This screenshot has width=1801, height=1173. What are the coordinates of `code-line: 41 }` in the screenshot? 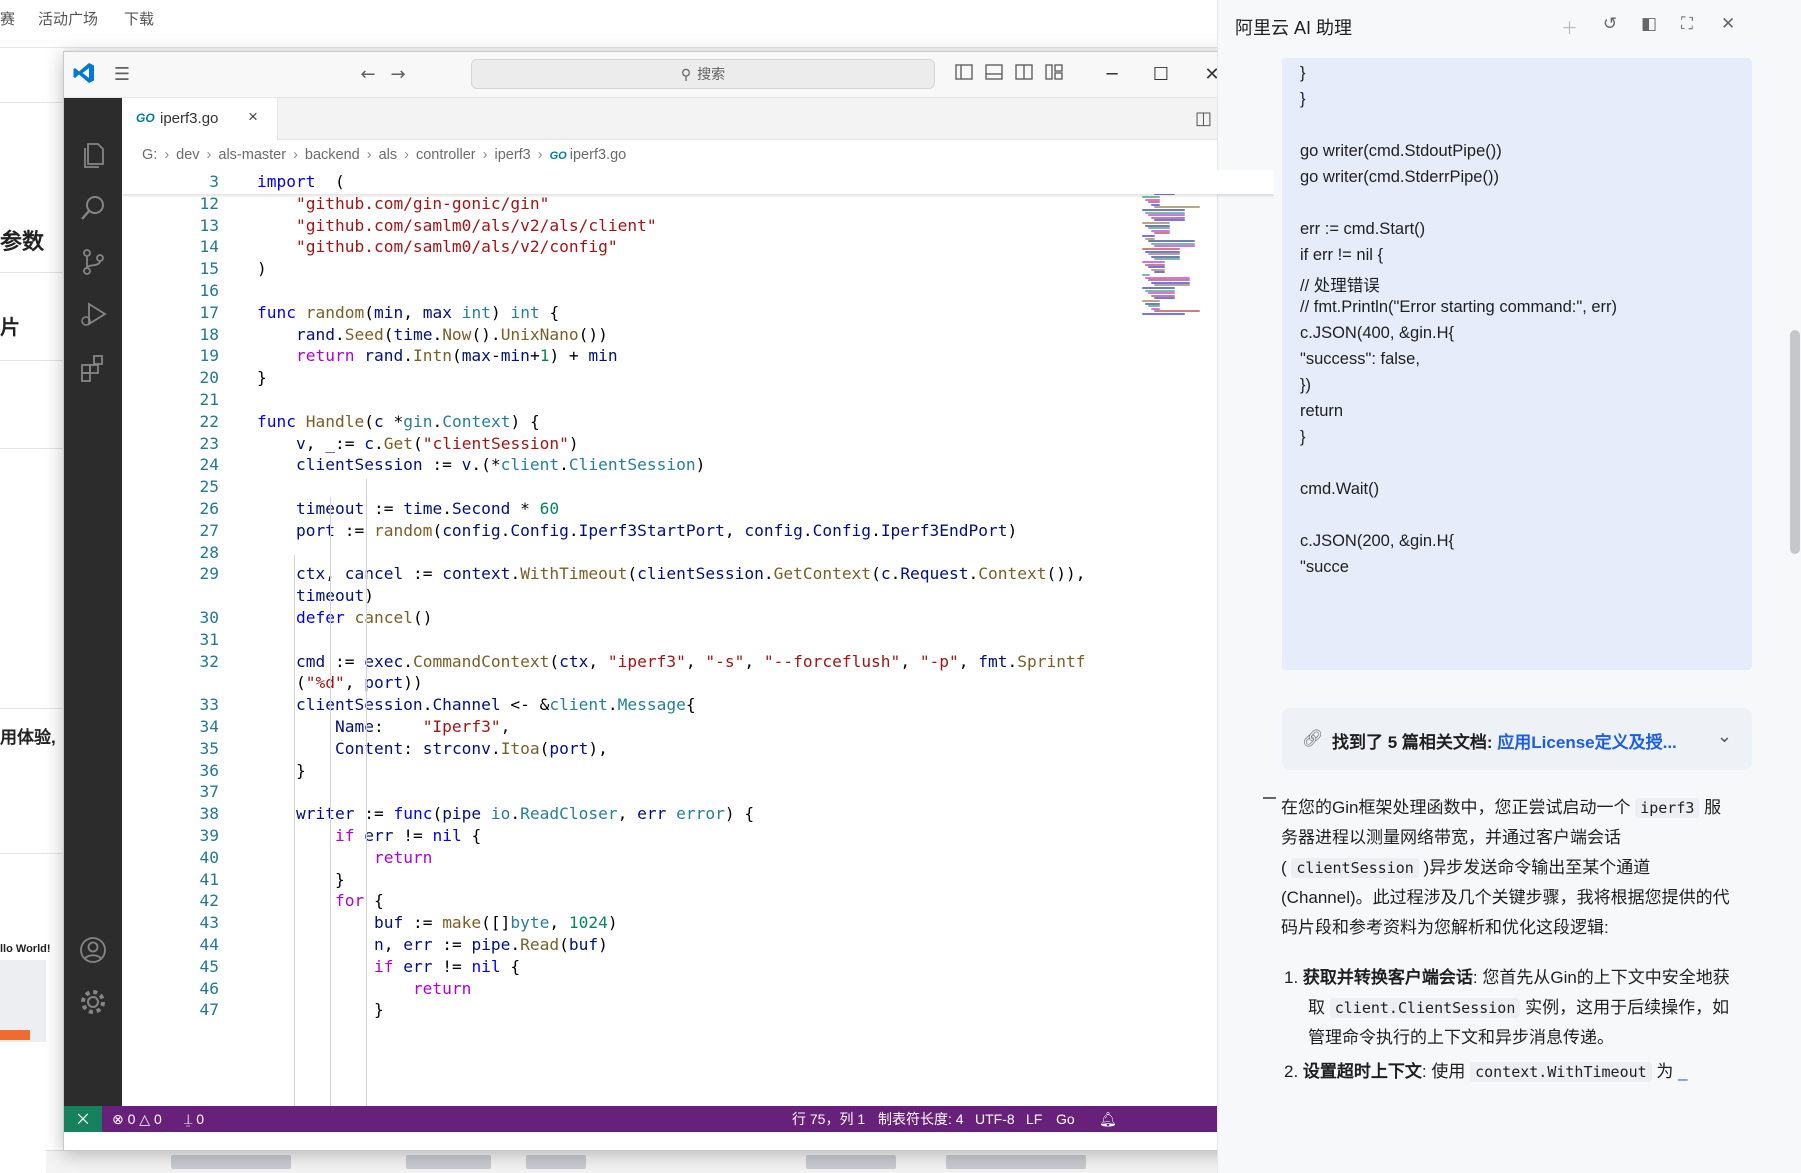 It's located at (672, 880).